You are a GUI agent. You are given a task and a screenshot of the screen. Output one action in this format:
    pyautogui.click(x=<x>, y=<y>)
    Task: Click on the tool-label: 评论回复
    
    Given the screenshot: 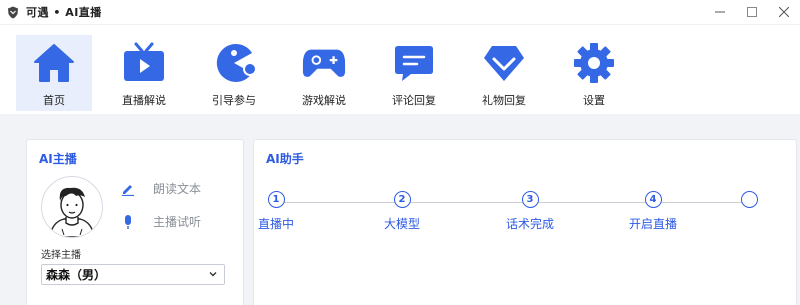 What is the action you would take?
    pyautogui.click(x=414, y=100)
    